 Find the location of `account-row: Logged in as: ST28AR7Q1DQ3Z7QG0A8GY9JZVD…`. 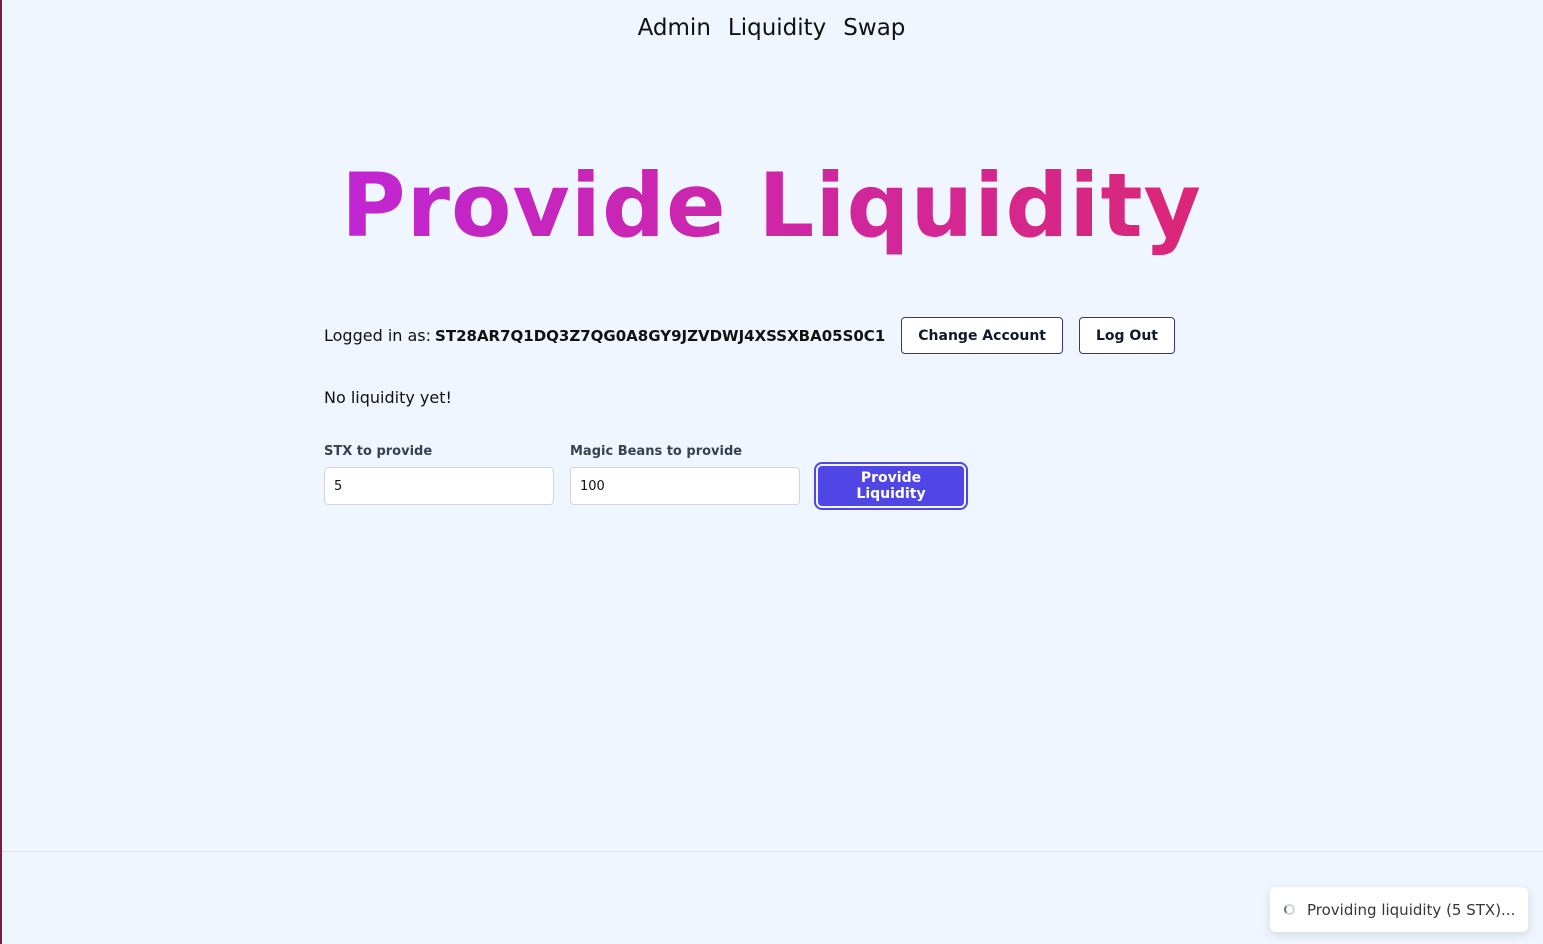

account-row: Logged in as: ST28AR7Q1DQ3Z7QG0A8GY9JZVD… is located at coordinates (749, 335).